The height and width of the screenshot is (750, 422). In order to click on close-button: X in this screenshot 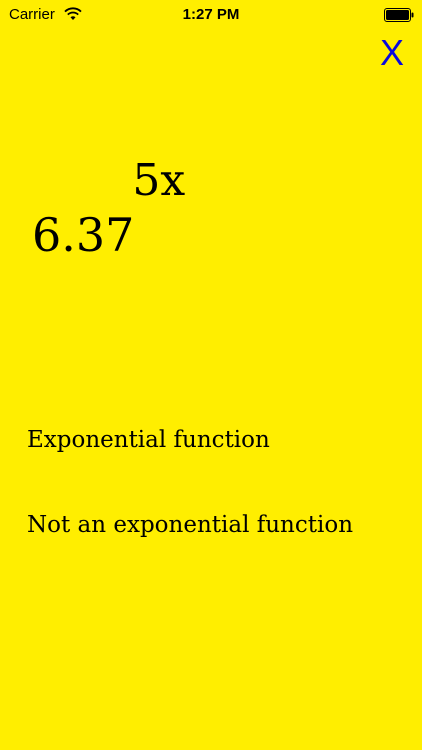, I will do `click(392, 53)`.